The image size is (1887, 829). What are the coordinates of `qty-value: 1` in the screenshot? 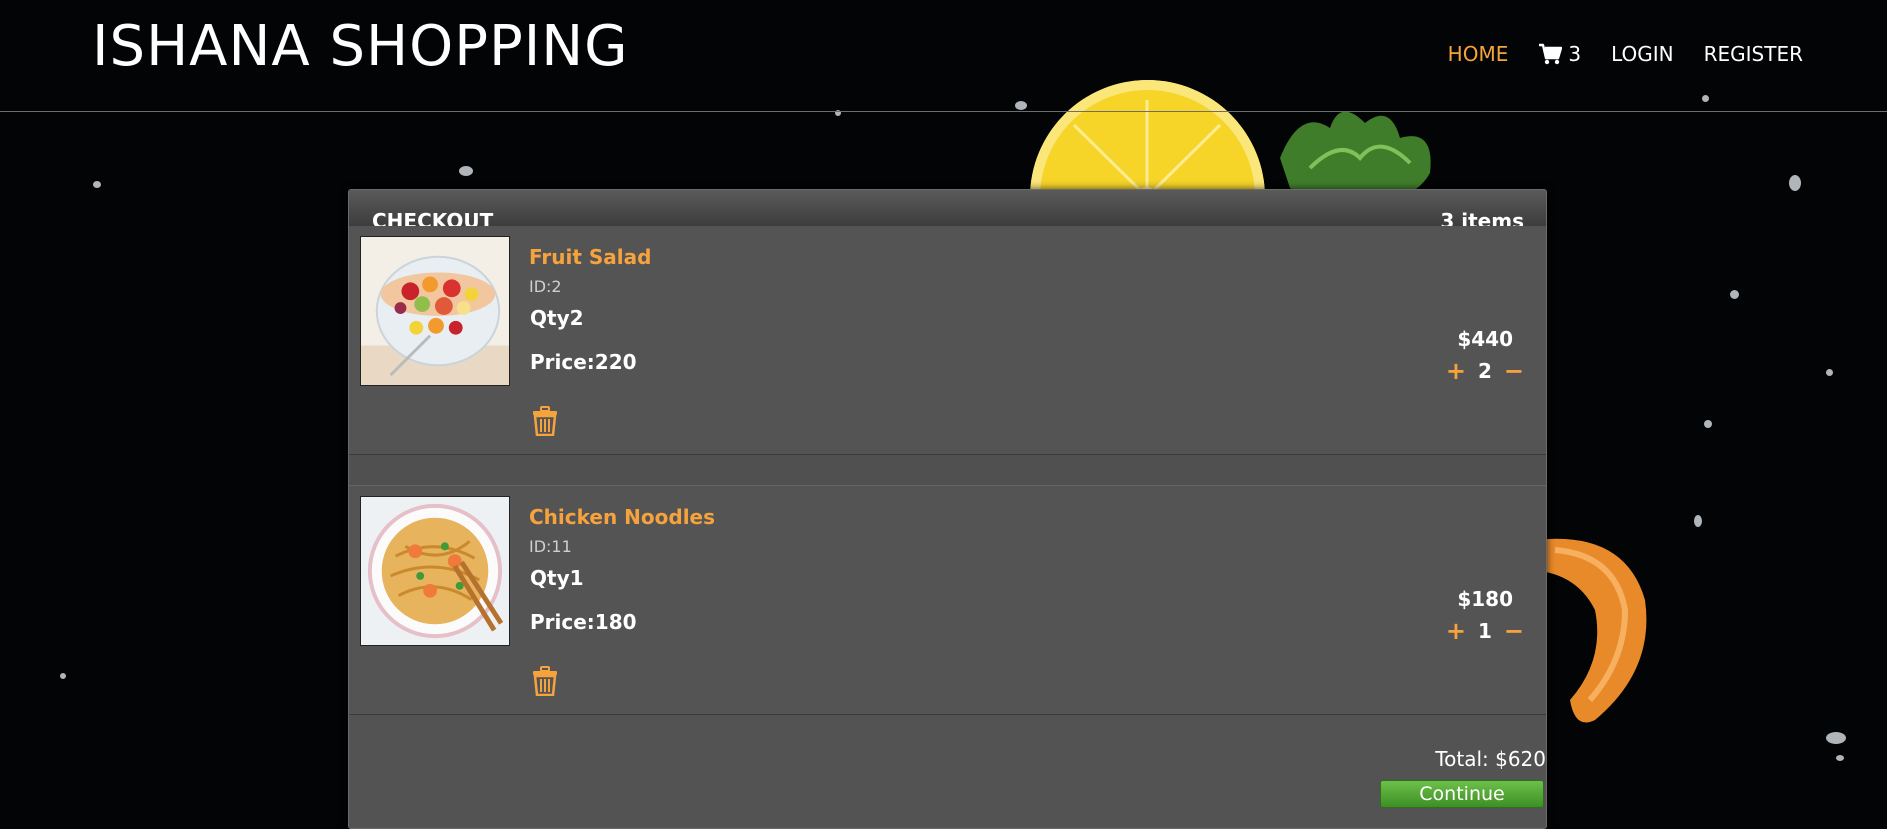 It's located at (1484, 631).